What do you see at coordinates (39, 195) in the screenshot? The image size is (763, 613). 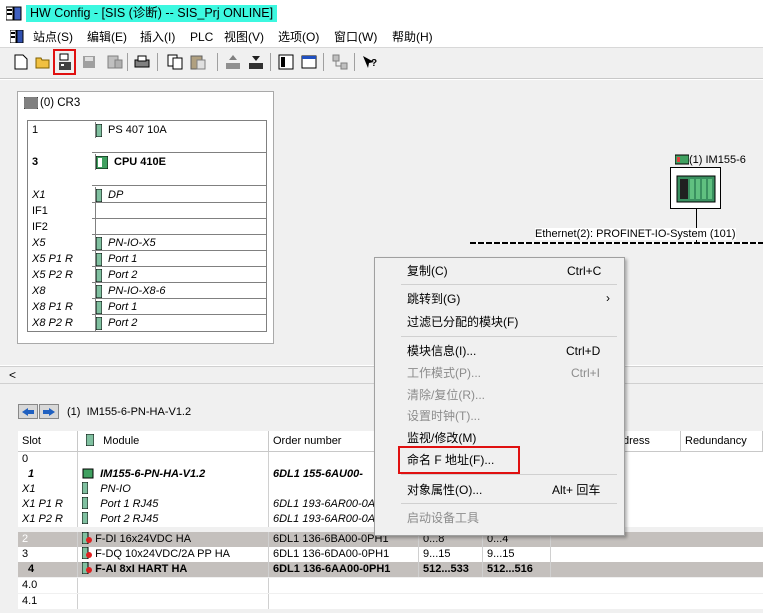 I see `slot-label: X1` at bounding box center [39, 195].